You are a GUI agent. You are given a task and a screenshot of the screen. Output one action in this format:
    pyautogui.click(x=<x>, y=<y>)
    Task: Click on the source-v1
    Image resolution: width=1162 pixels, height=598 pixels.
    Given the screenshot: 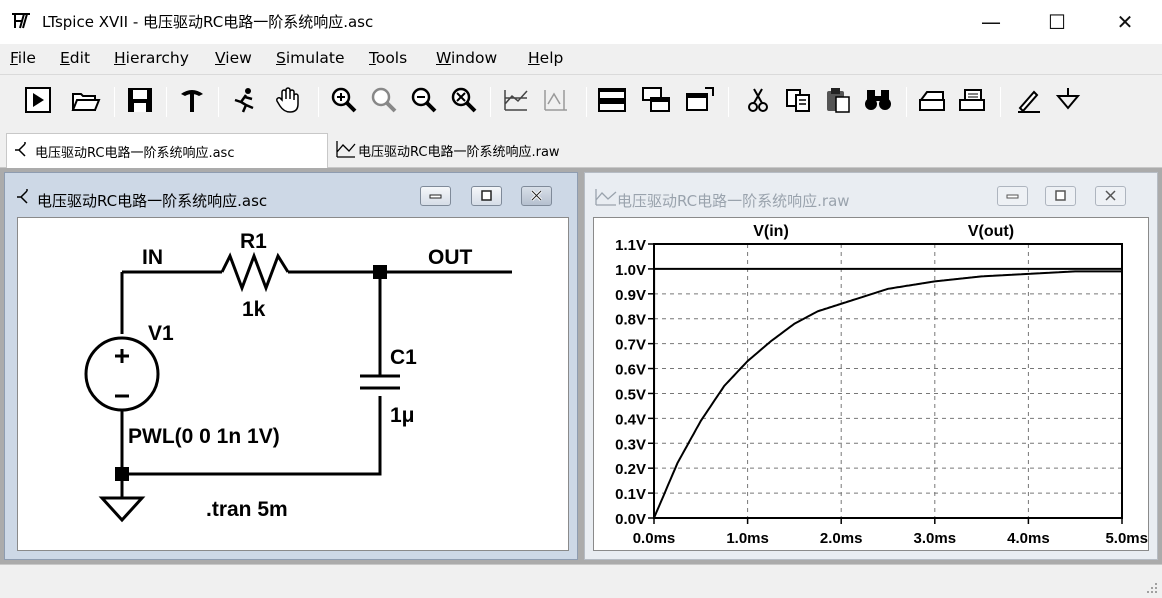 What is the action you would take?
    pyautogui.click(x=122, y=374)
    